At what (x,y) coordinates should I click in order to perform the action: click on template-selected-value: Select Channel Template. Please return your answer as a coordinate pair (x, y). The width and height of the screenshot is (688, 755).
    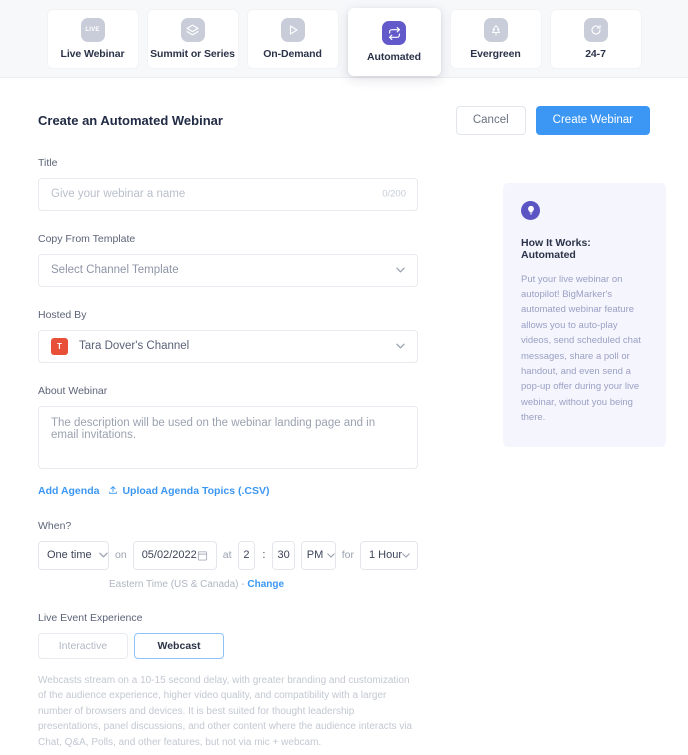
    Looking at the image, I should click on (115, 270).